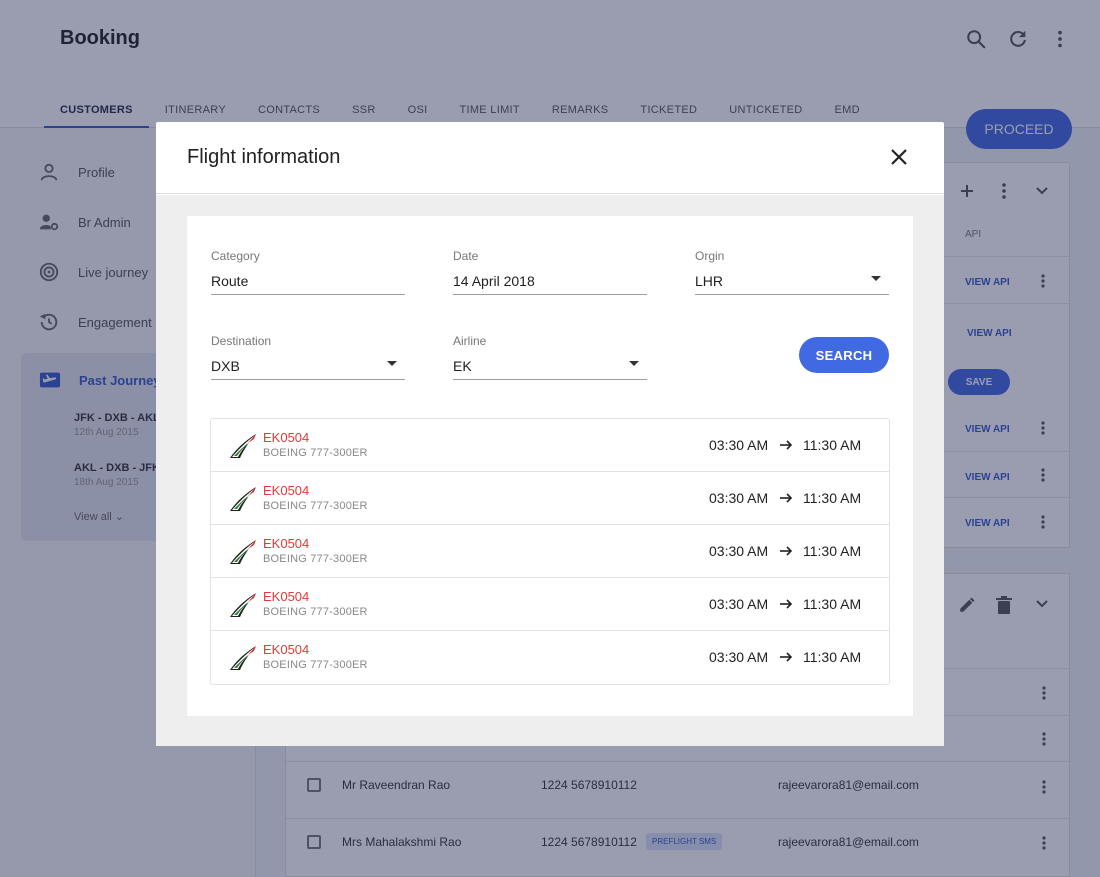 The image size is (1100, 877). Describe the element at coordinates (308, 357) in the screenshot. I see `destination-field: Destination DXB` at that location.